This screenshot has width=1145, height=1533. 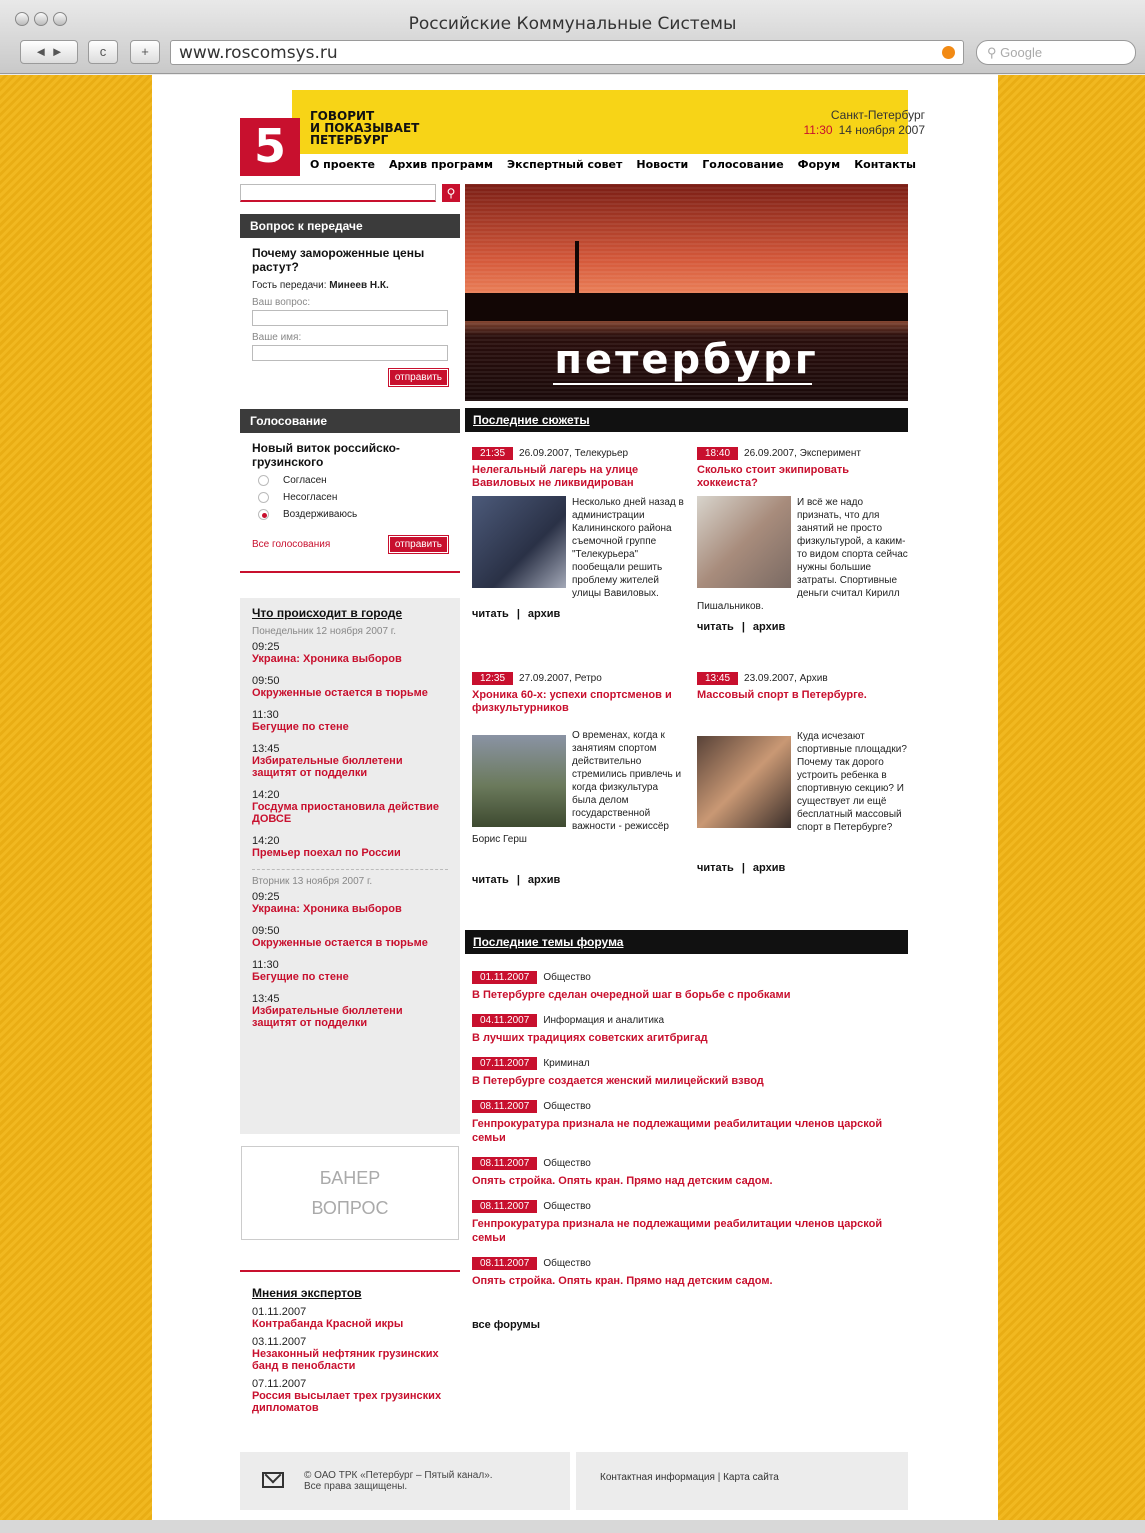 I want to click on name-input, so click(x=350, y=353).